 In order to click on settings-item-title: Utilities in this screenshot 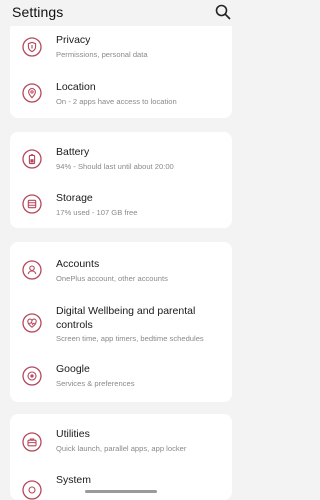, I will do `click(73, 434)`.